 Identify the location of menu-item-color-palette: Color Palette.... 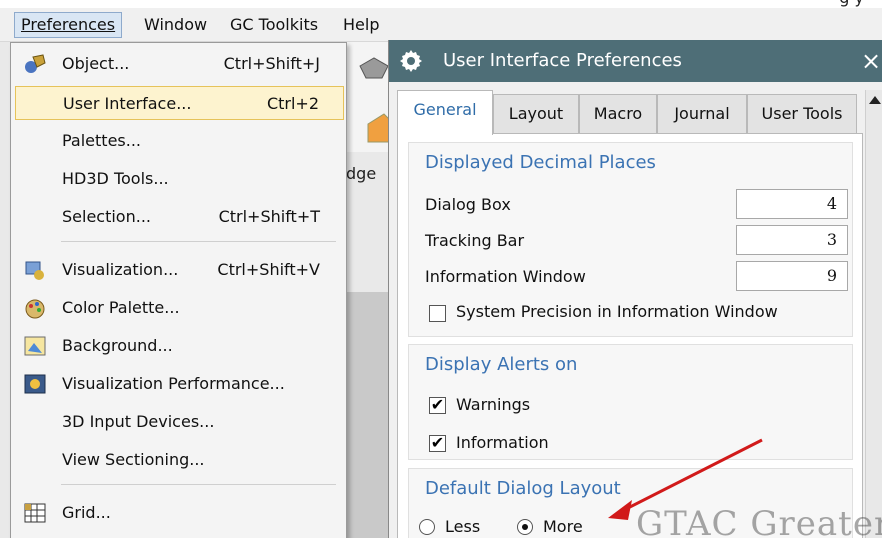
(179, 308).